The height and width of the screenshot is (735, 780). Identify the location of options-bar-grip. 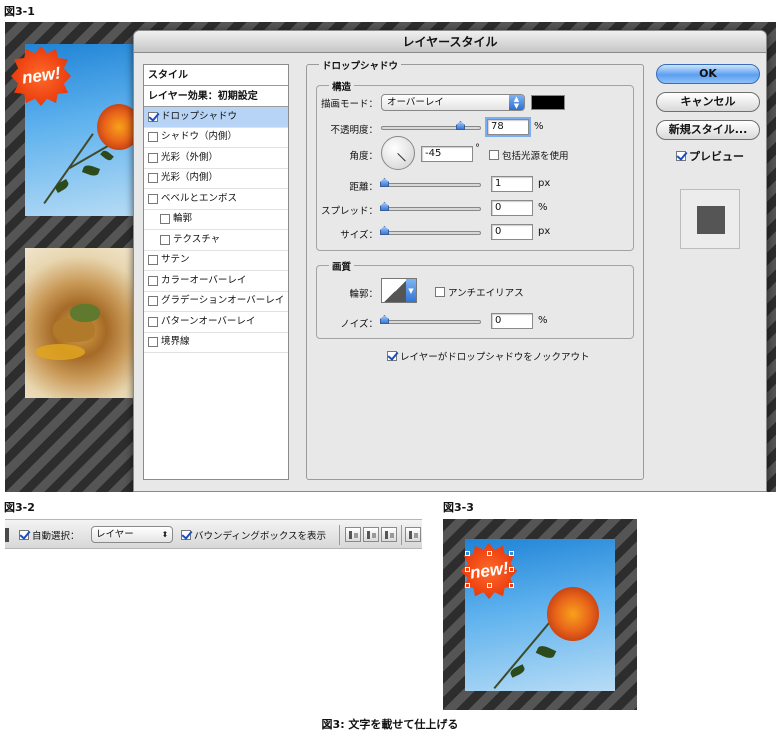
(7, 535).